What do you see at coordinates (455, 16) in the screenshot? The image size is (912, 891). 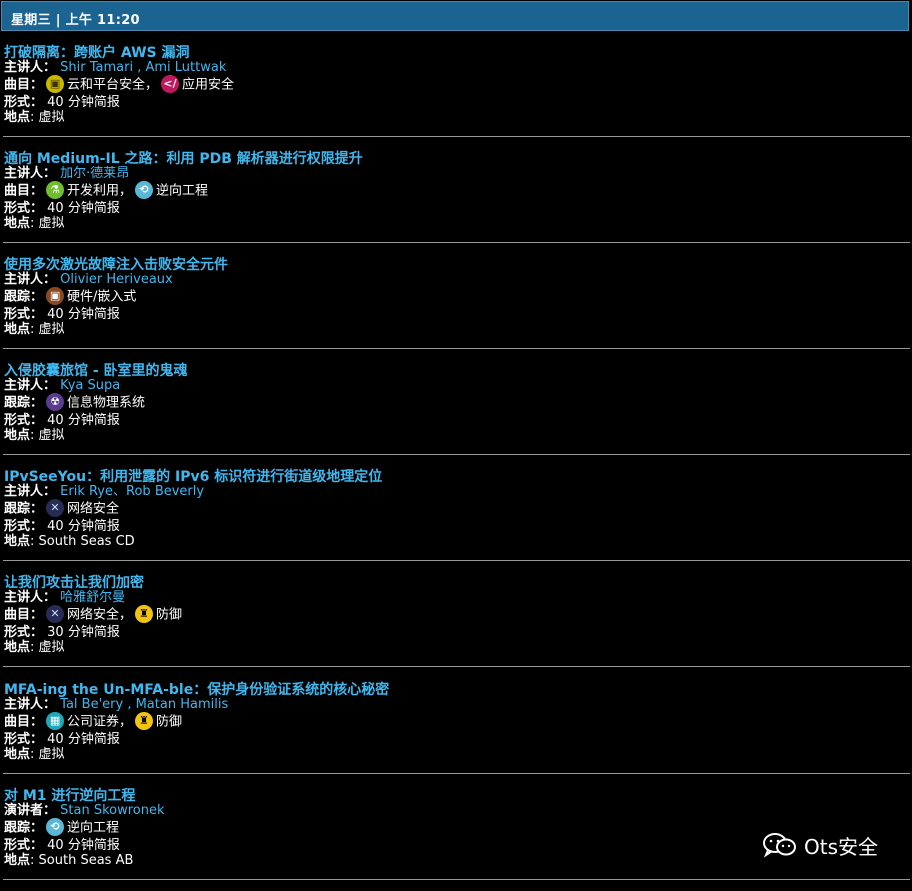 I see `day-time-header: 星期三 | 上午 11:20` at bounding box center [455, 16].